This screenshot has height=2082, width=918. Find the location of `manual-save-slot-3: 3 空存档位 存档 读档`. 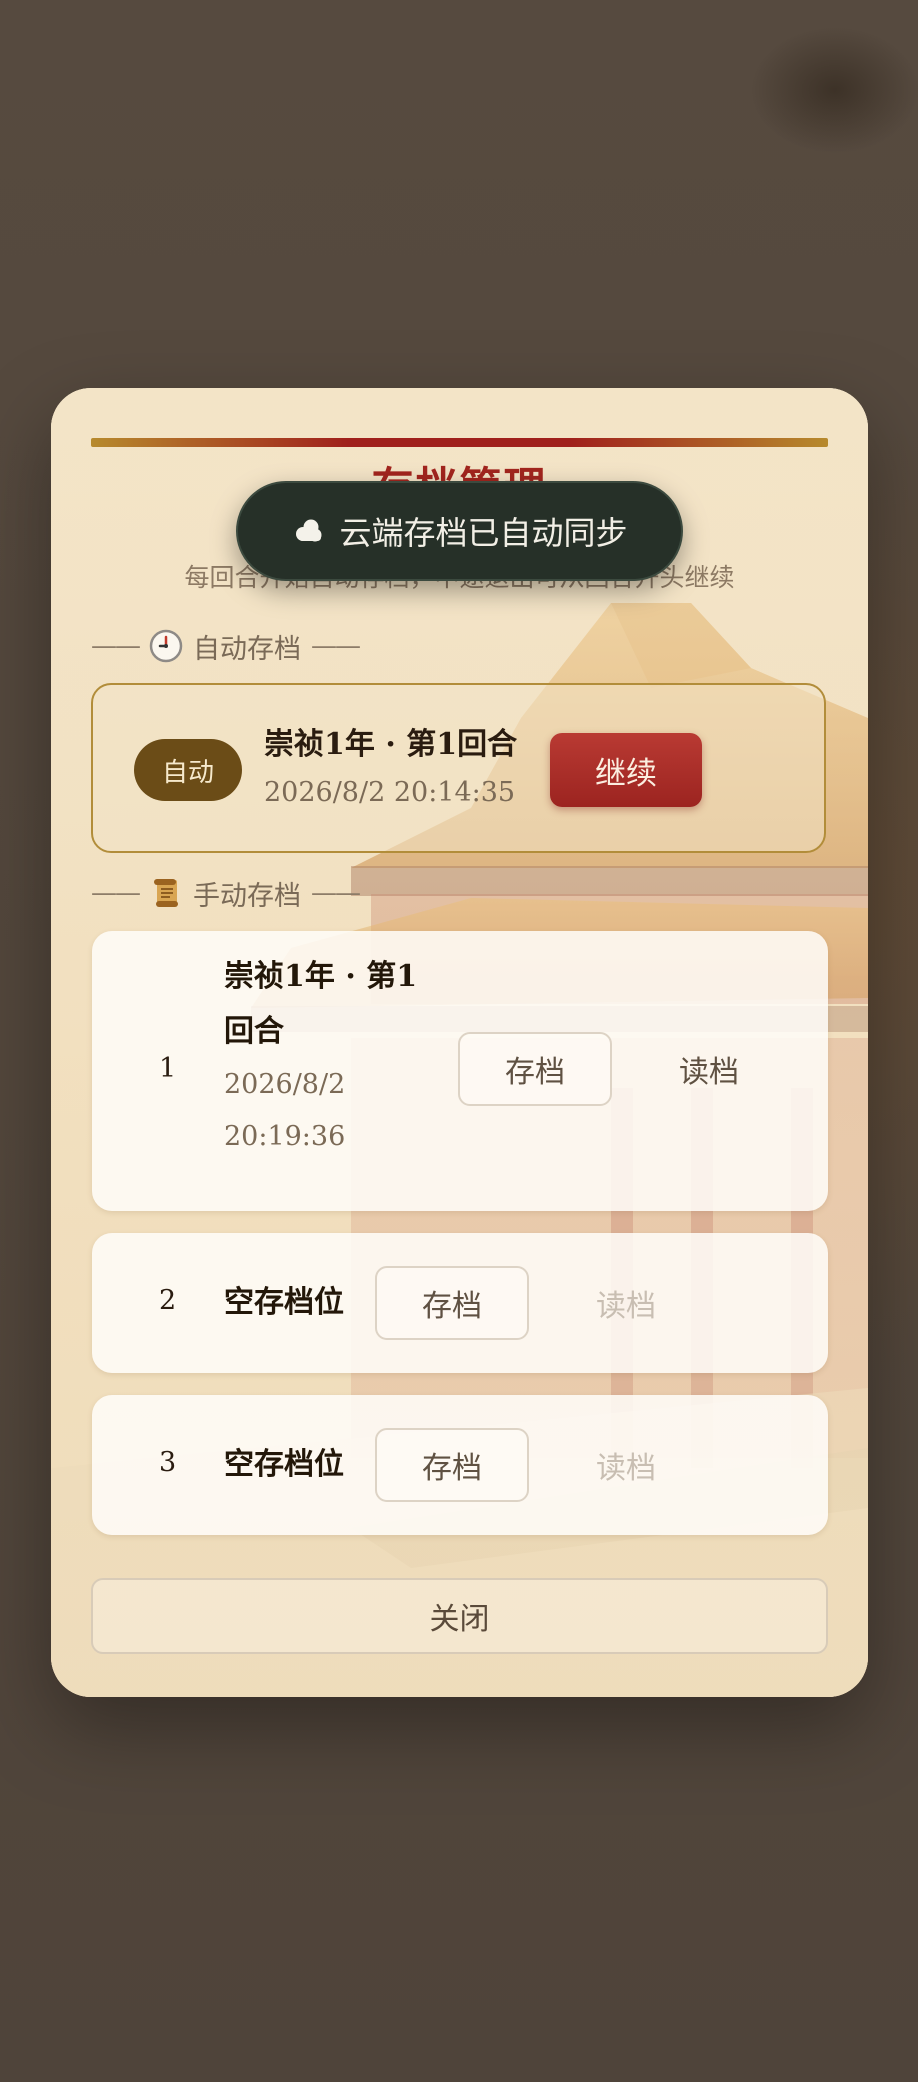

manual-save-slot-3: 3 空存档位 存档 读档 is located at coordinates (460, 1465).